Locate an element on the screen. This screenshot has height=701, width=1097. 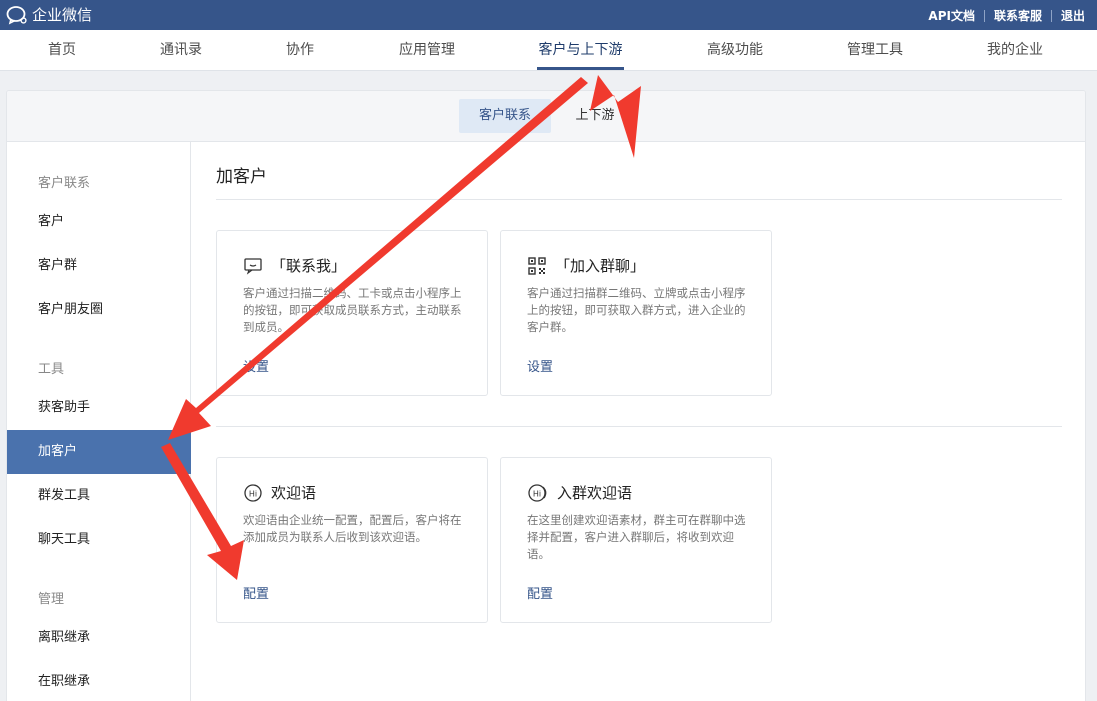
nav-home: 首页 is located at coordinates (62, 50).